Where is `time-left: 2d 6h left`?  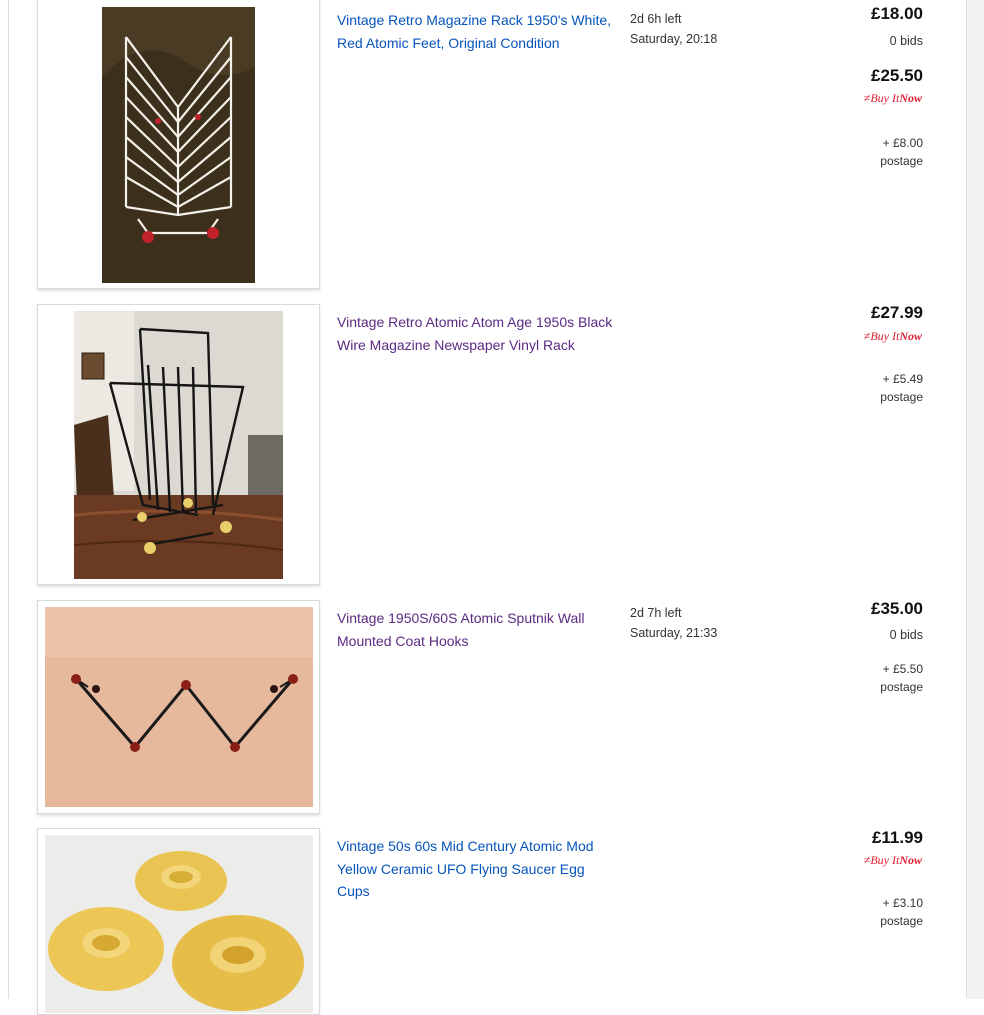 time-left: 2d 6h left is located at coordinates (656, 19).